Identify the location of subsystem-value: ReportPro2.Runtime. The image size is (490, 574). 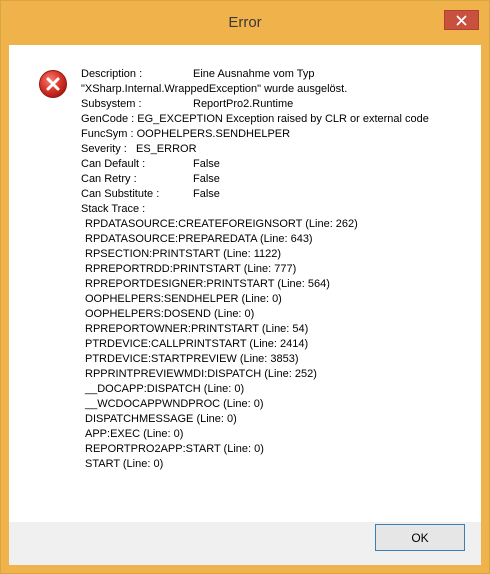
(243, 104).